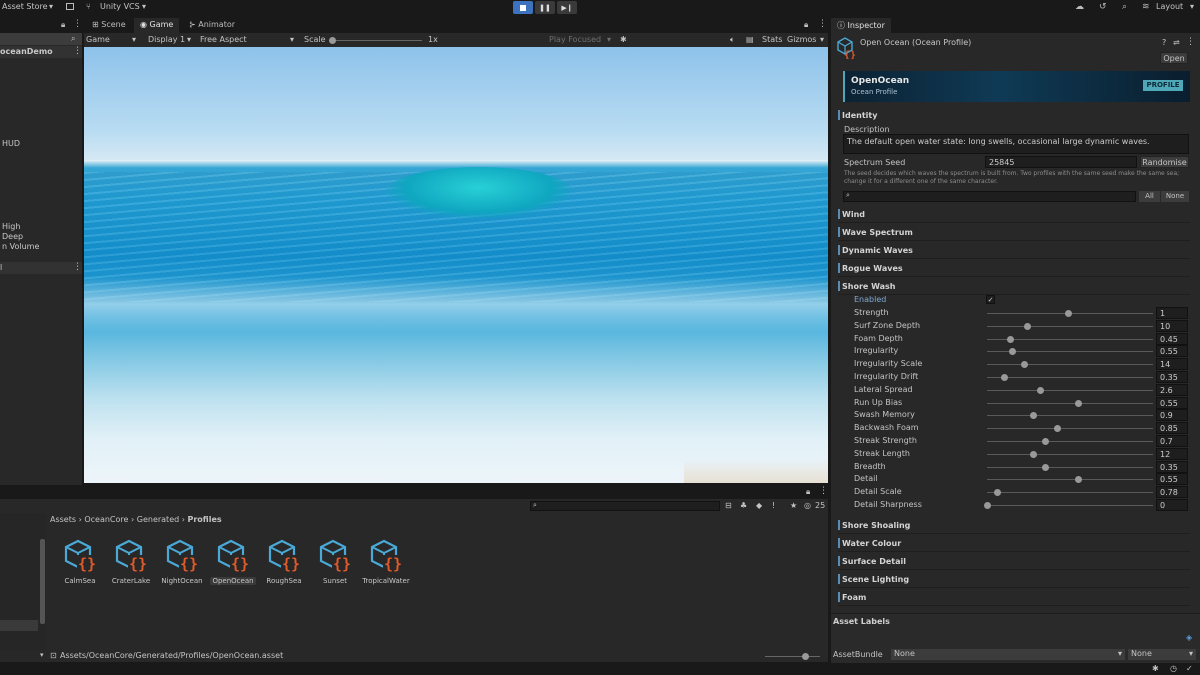 This screenshot has width=1200, height=675. What do you see at coordinates (1175, 196) in the screenshot?
I see `collapse-all-button: None` at bounding box center [1175, 196].